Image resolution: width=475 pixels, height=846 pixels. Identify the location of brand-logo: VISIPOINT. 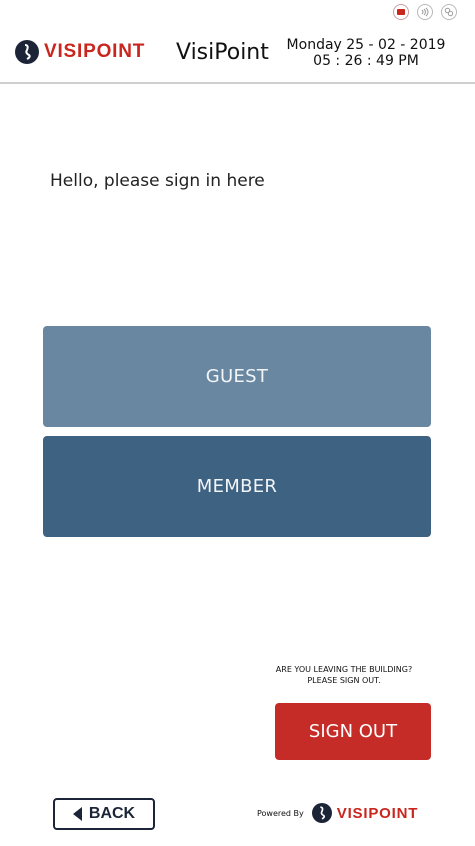
(80, 52).